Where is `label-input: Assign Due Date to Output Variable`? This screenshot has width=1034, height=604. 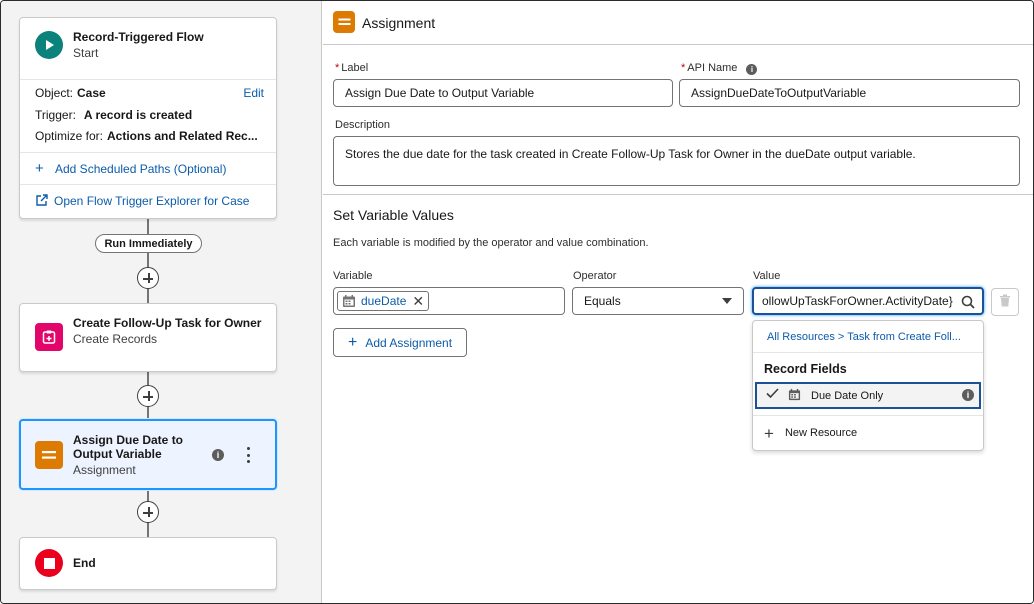 label-input: Assign Due Date to Output Variable is located at coordinates (503, 93).